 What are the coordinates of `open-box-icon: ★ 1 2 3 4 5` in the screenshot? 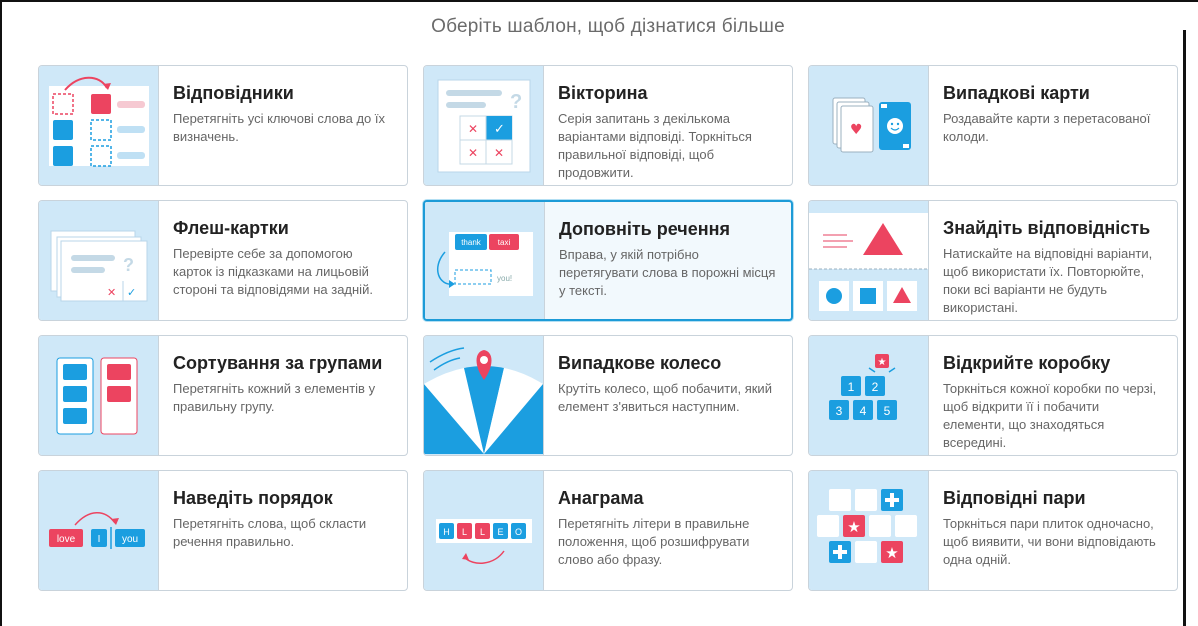 It's located at (869, 395).